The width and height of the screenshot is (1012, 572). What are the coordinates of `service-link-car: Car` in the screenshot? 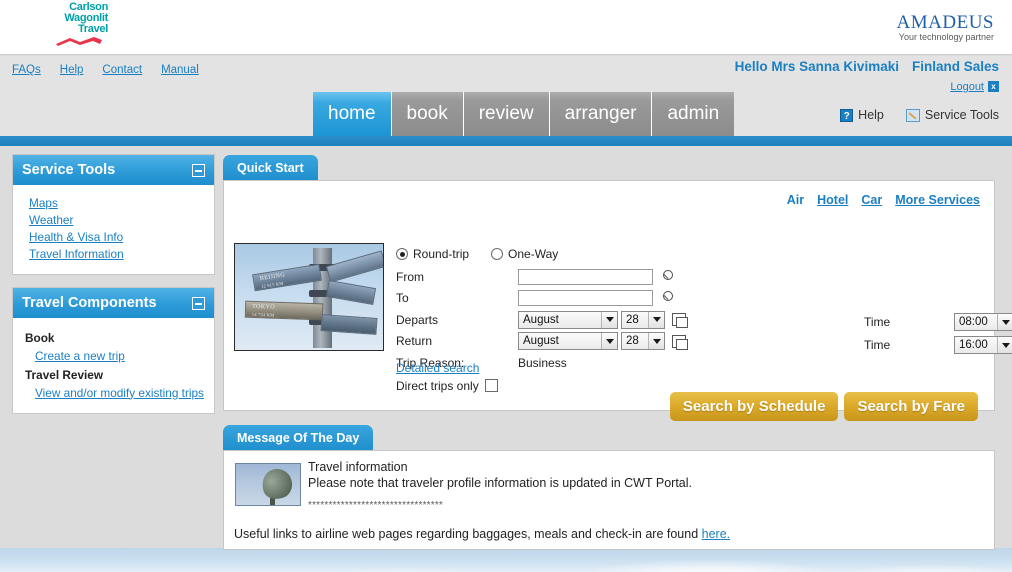 It's located at (871, 200).